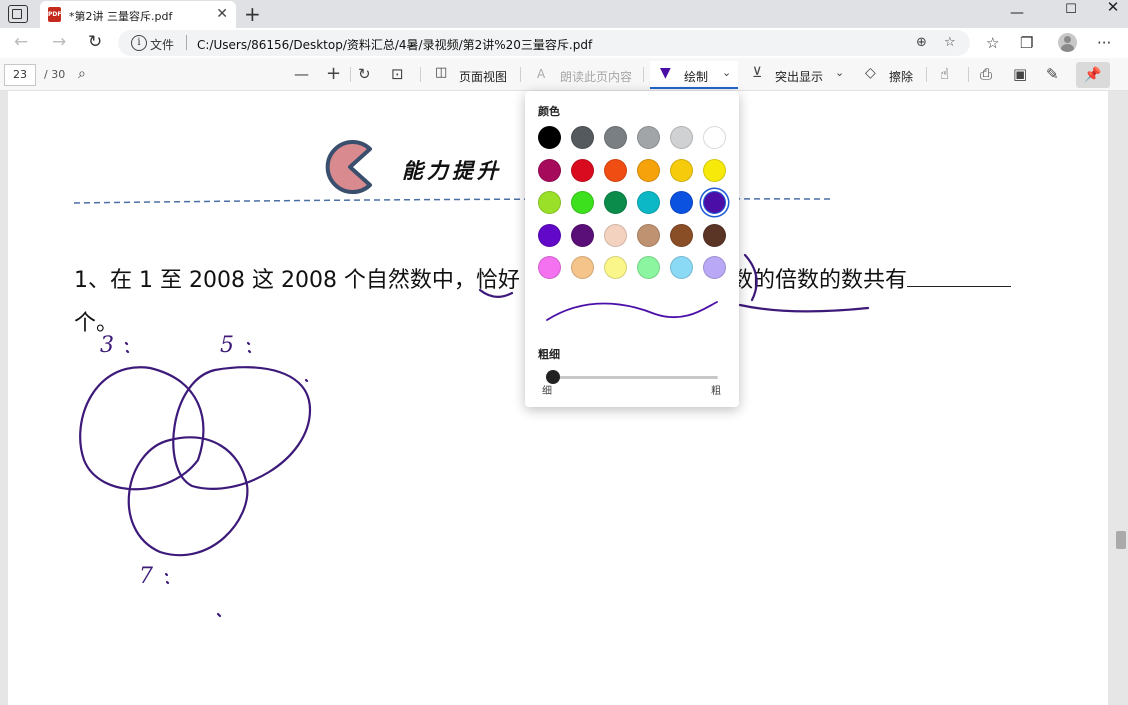 The image size is (1128, 705). I want to click on ink-label-3: 3, so click(107, 345).